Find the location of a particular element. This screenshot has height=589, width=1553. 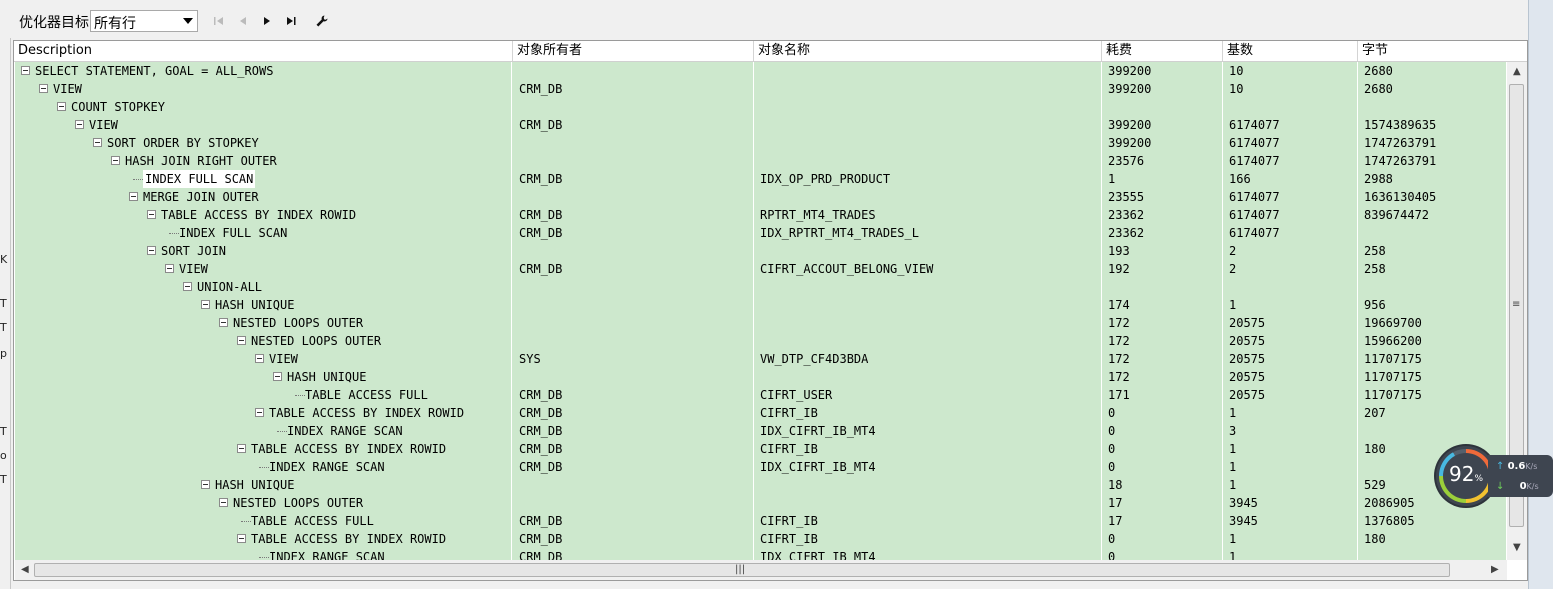

column-header-bytes: 字节 is located at coordinates (1442, 51).